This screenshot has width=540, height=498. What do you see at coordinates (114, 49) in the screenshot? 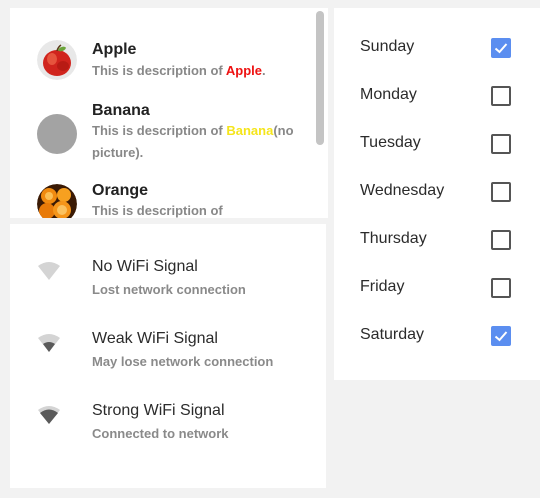
I see `fruit-title: Apple` at bounding box center [114, 49].